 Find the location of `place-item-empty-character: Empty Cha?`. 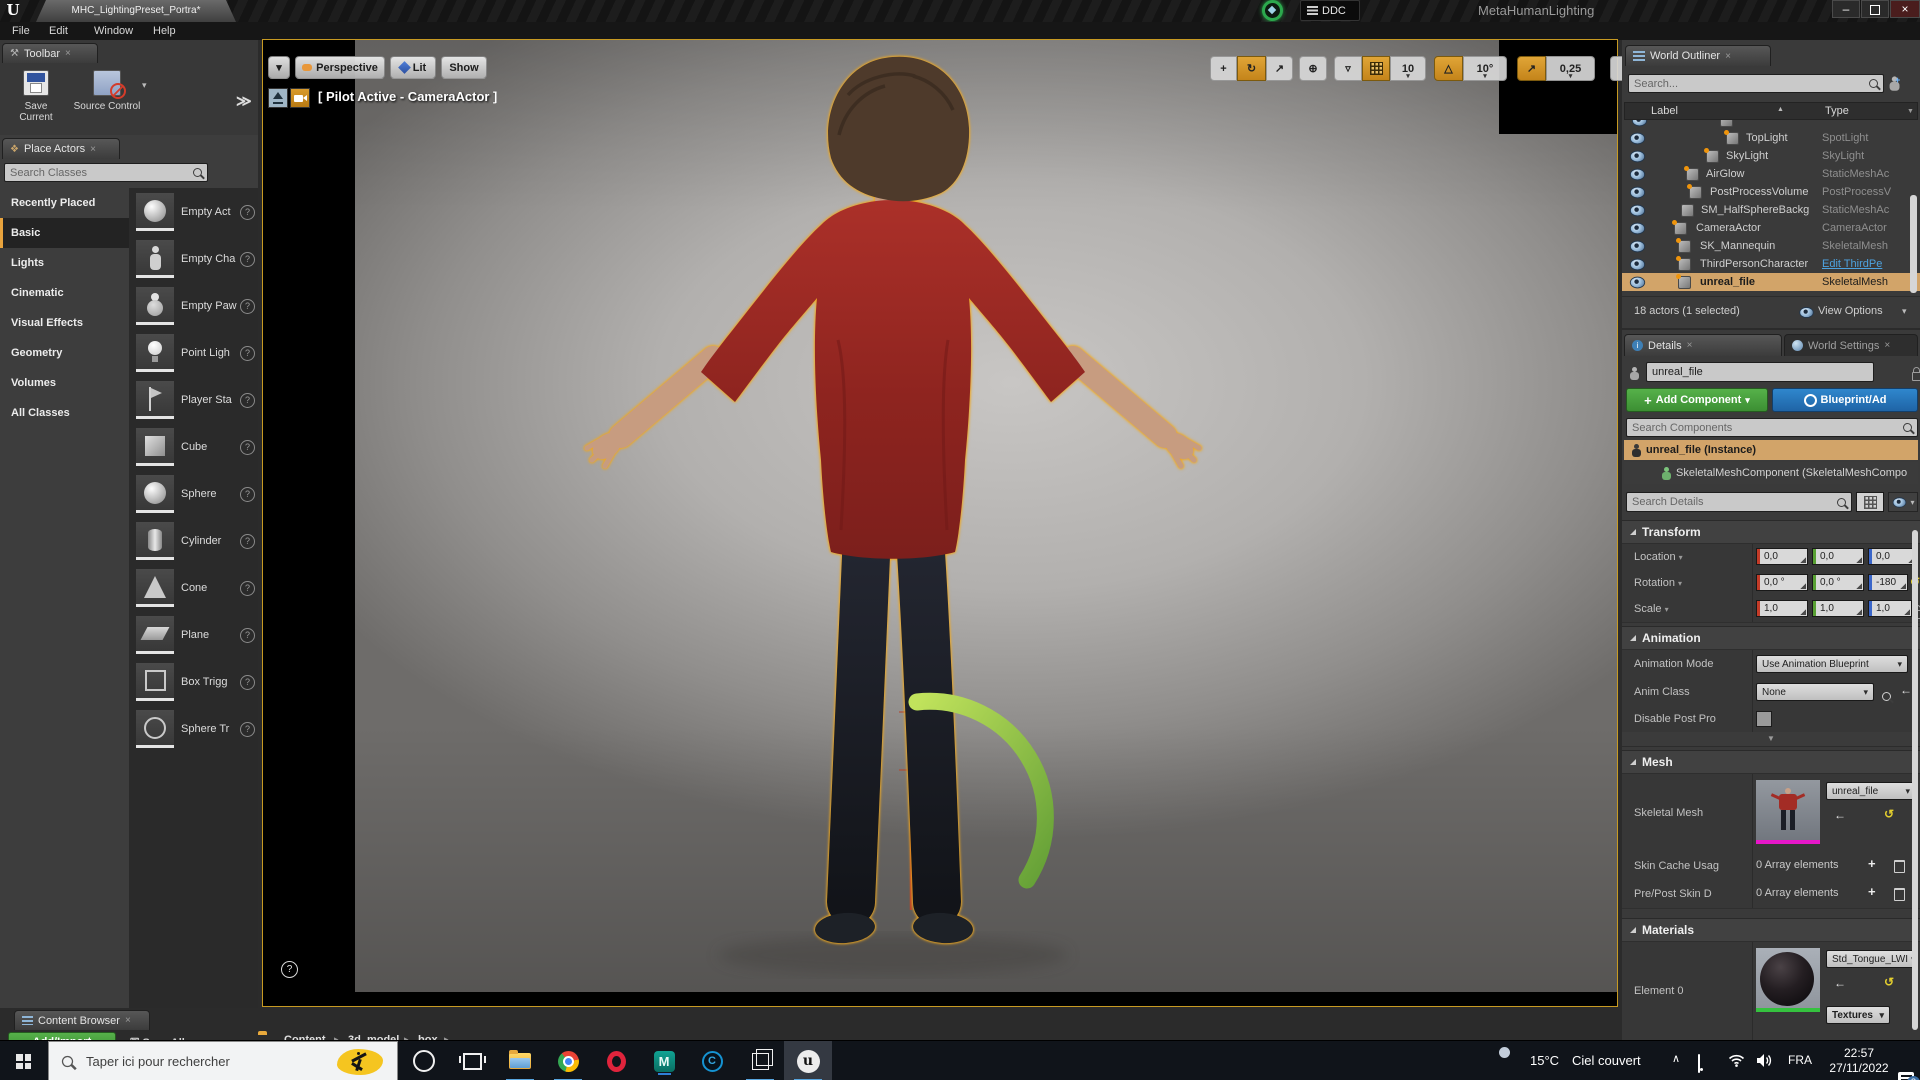

place-item-empty-character: Empty Cha? is located at coordinates (193, 260).